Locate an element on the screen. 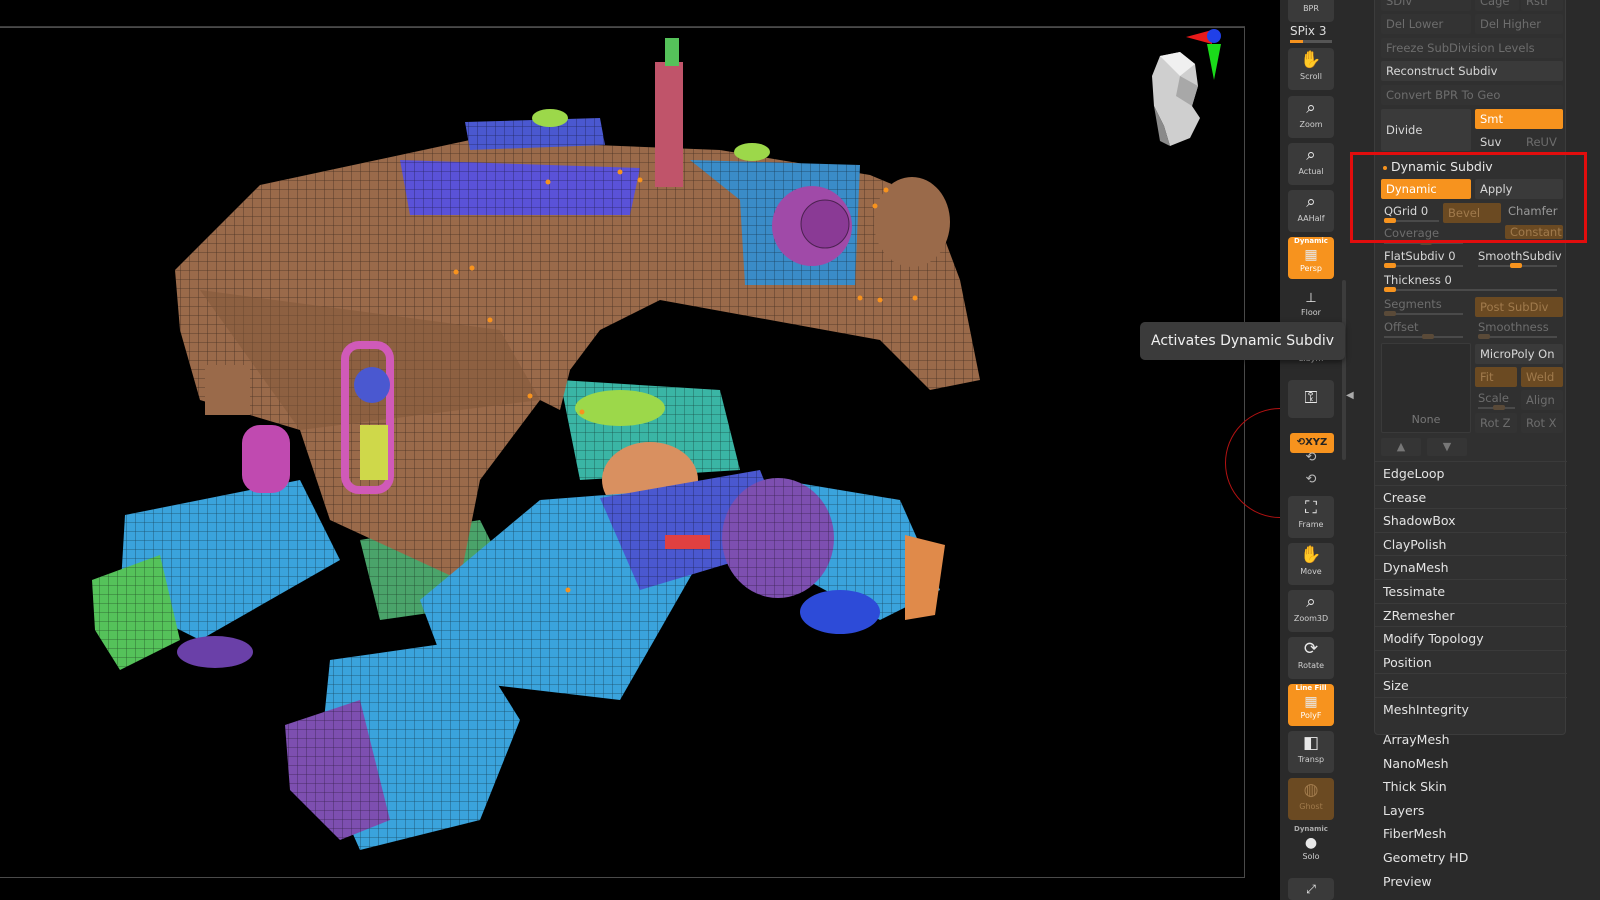 This screenshot has width=1600, height=900. section-modify-topology: Modify Topology is located at coordinates (1471, 637).